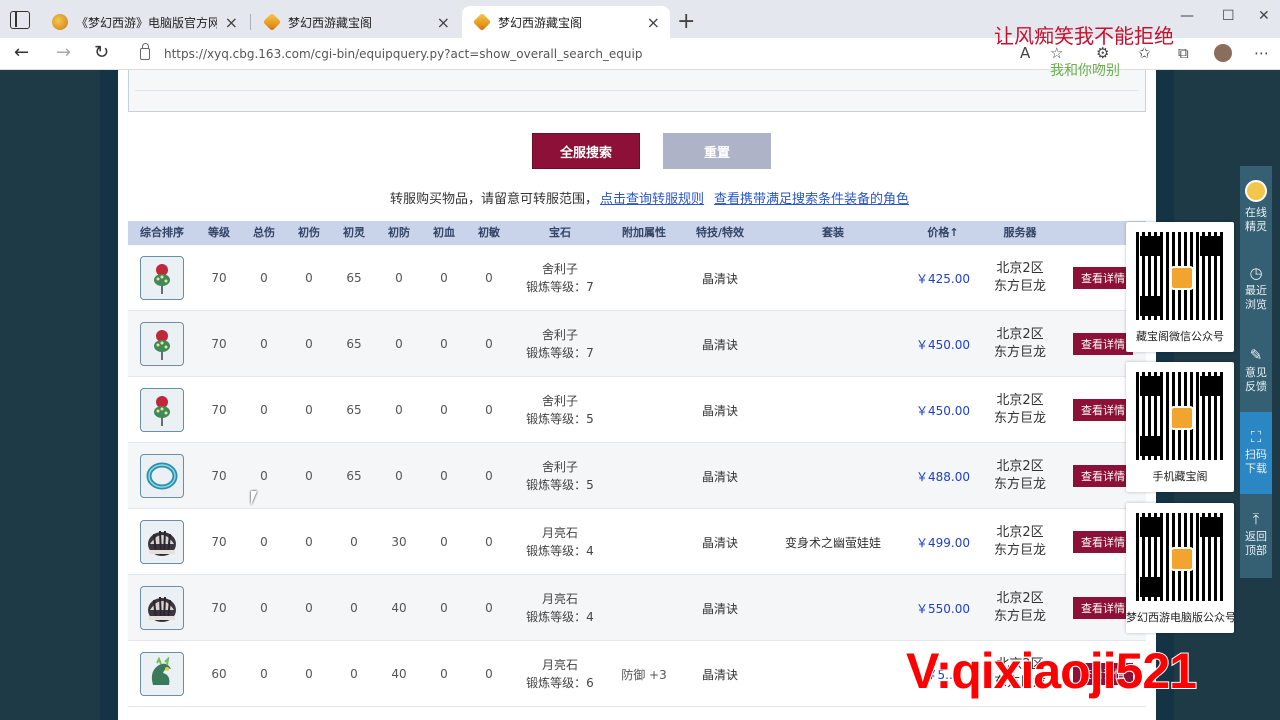 This screenshot has width=1280, height=720. Describe the element at coordinates (60, 22) in the screenshot. I see `globe-favicon-icon` at that location.